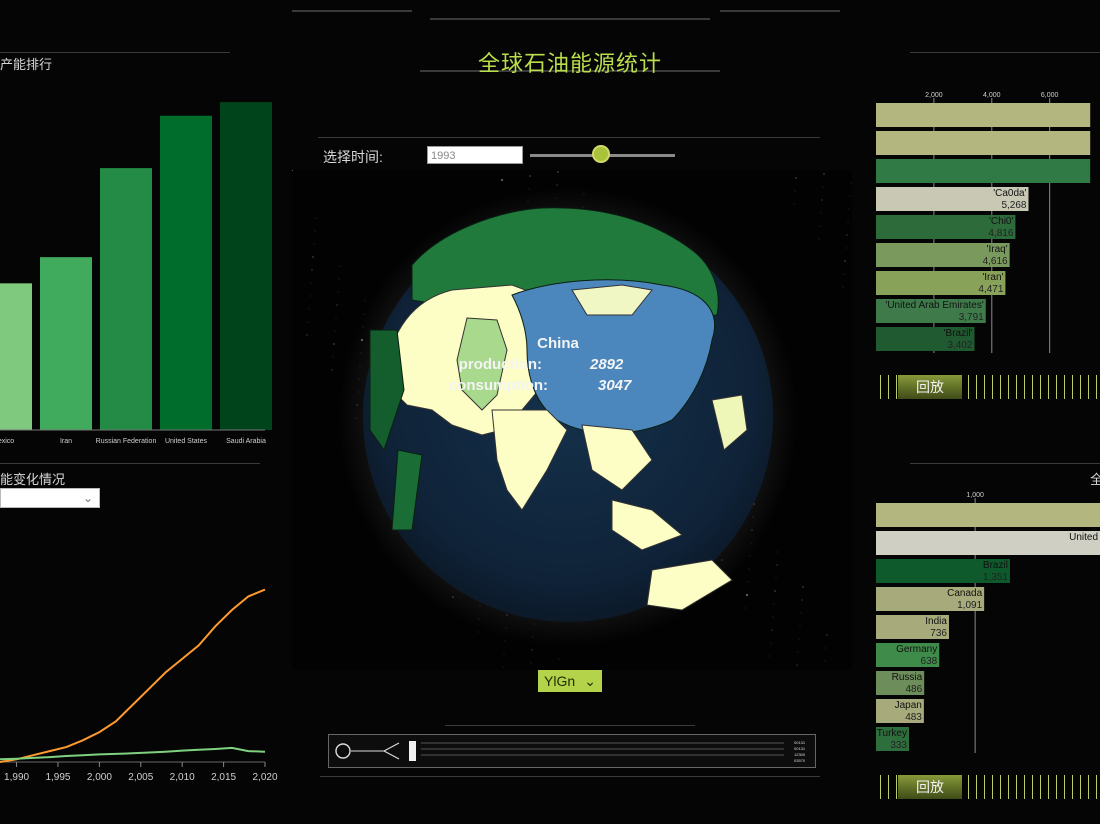 The height and width of the screenshot is (824, 1100). What do you see at coordinates (892, 733) in the screenshot?
I see `rb-bar-label: Turkey` at bounding box center [892, 733].